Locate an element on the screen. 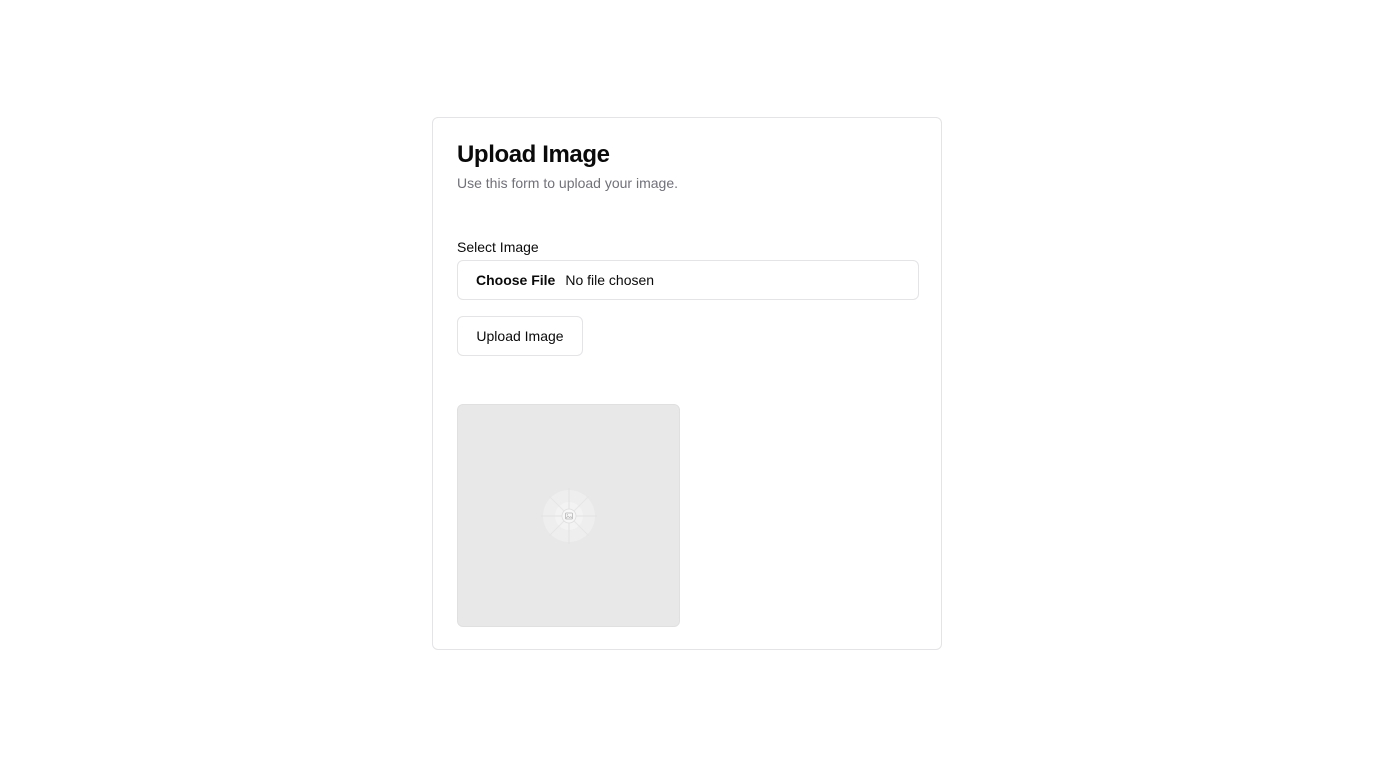 The width and height of the screenshot is (1376, 768). upload-image-button: Upload Image is located at coordinates (520, 336).